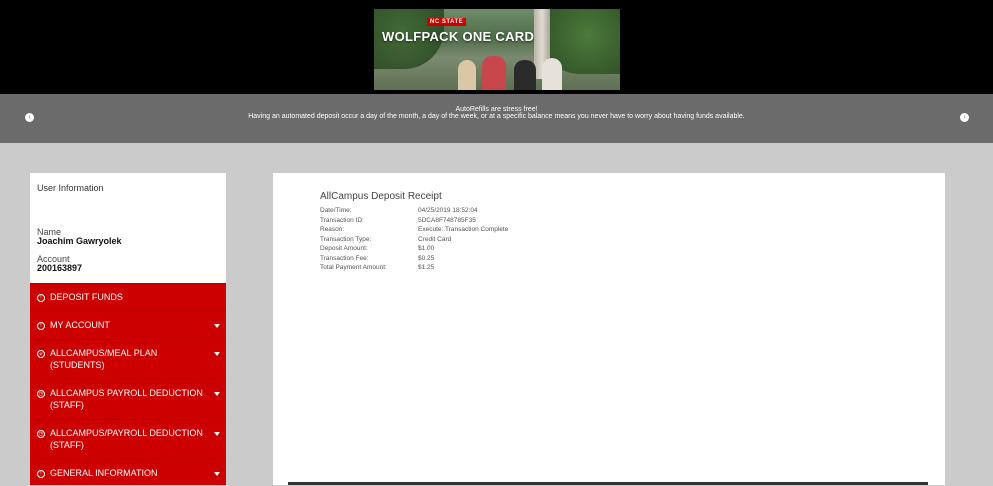  Describe the element at coordinates (385, 239) in the screenshot. I see `receipt-row: Transaction Type: Credit Card` at that location.